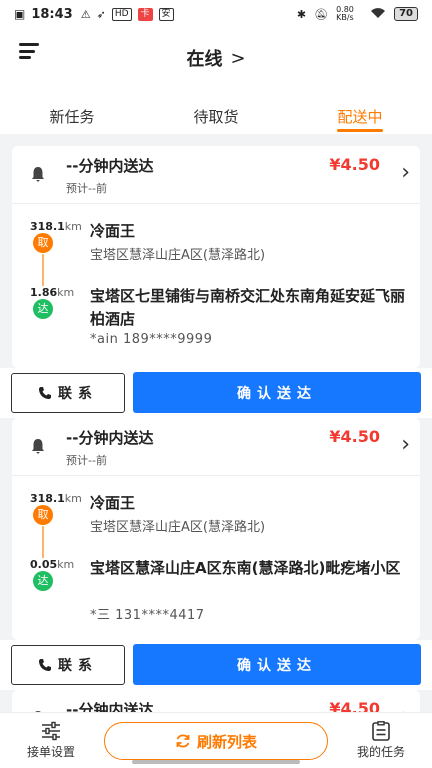  What do you see at coordinates (406, 14) in the screenshot?
I see `battery-indicator: 70` at bounding box center [406, 14].